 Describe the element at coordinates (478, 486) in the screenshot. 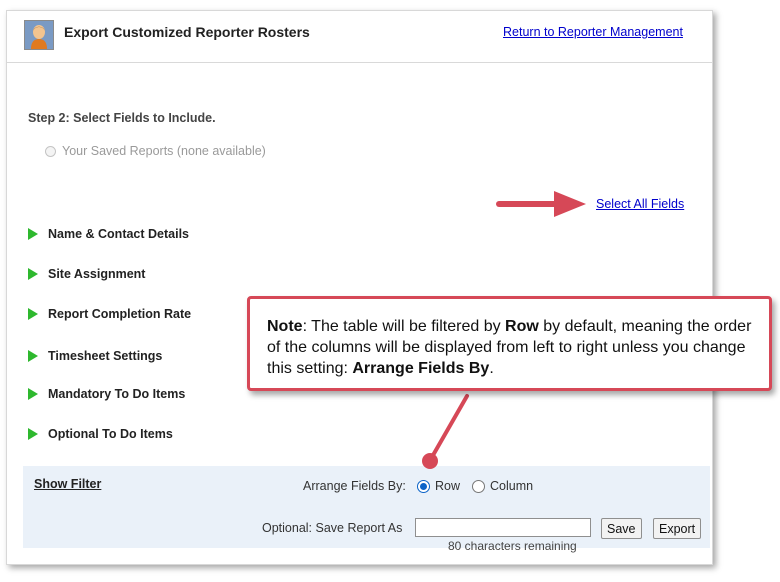

I see `arrange-column-radio` at that location.